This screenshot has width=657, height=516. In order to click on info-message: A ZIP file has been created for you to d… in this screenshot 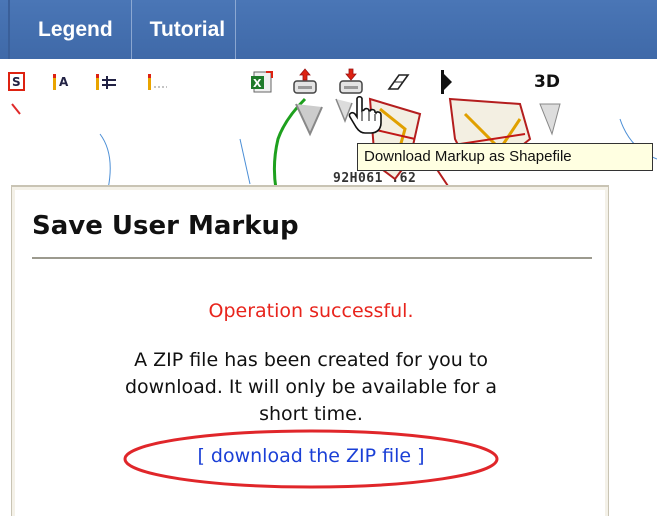, I will do `click(311, 387)`.